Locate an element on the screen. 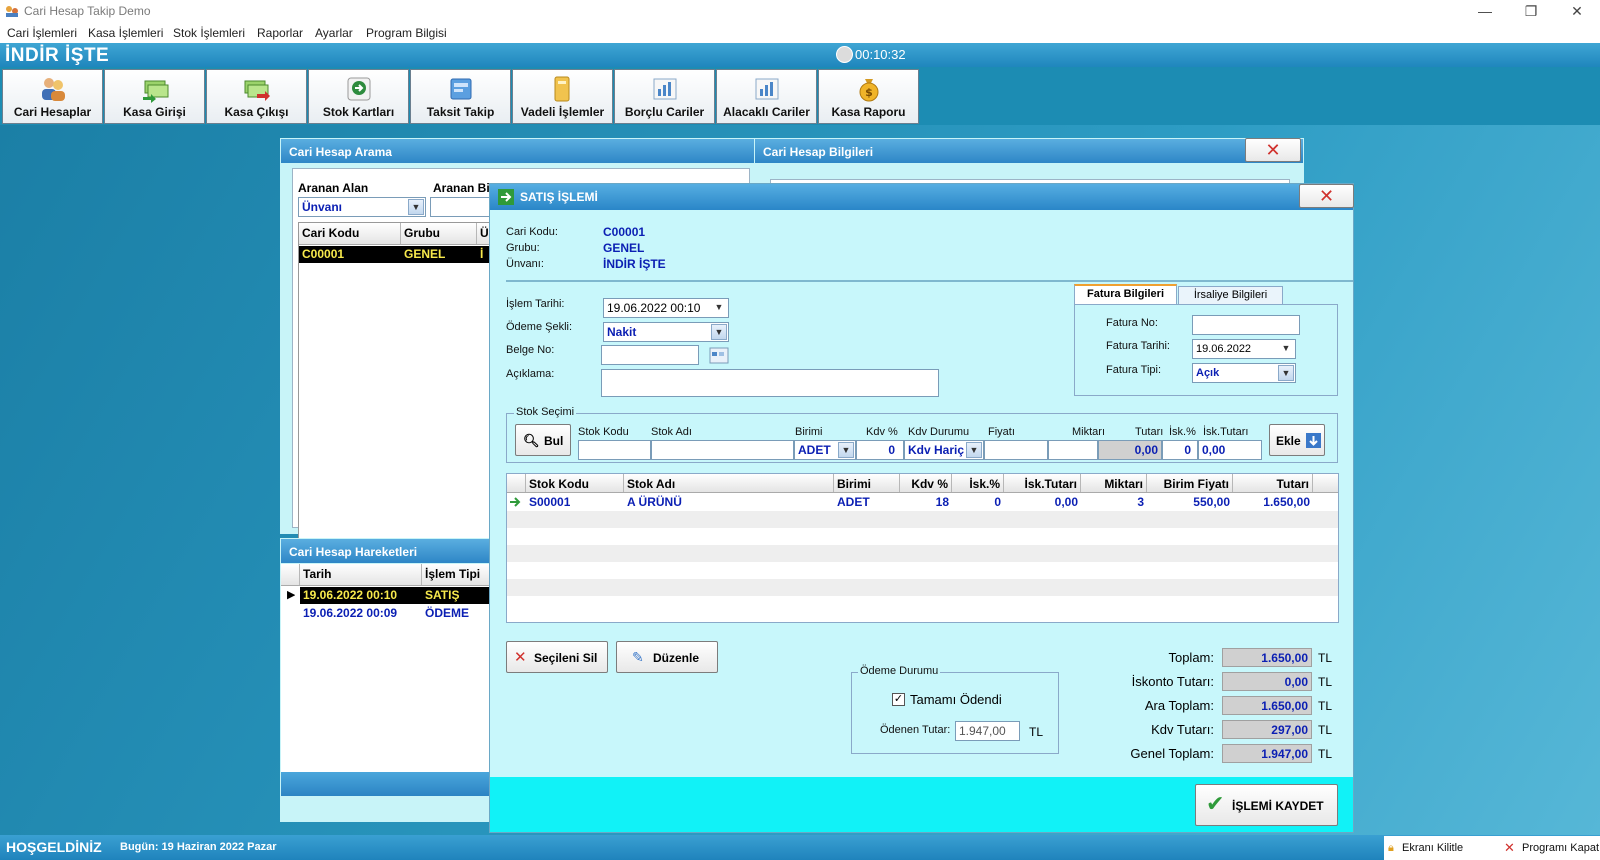 This screenshot has width=1600, height=860. toolbar-alacakli-cariler-button: Alacaklı Cariler is located at coordinates (766, 96).